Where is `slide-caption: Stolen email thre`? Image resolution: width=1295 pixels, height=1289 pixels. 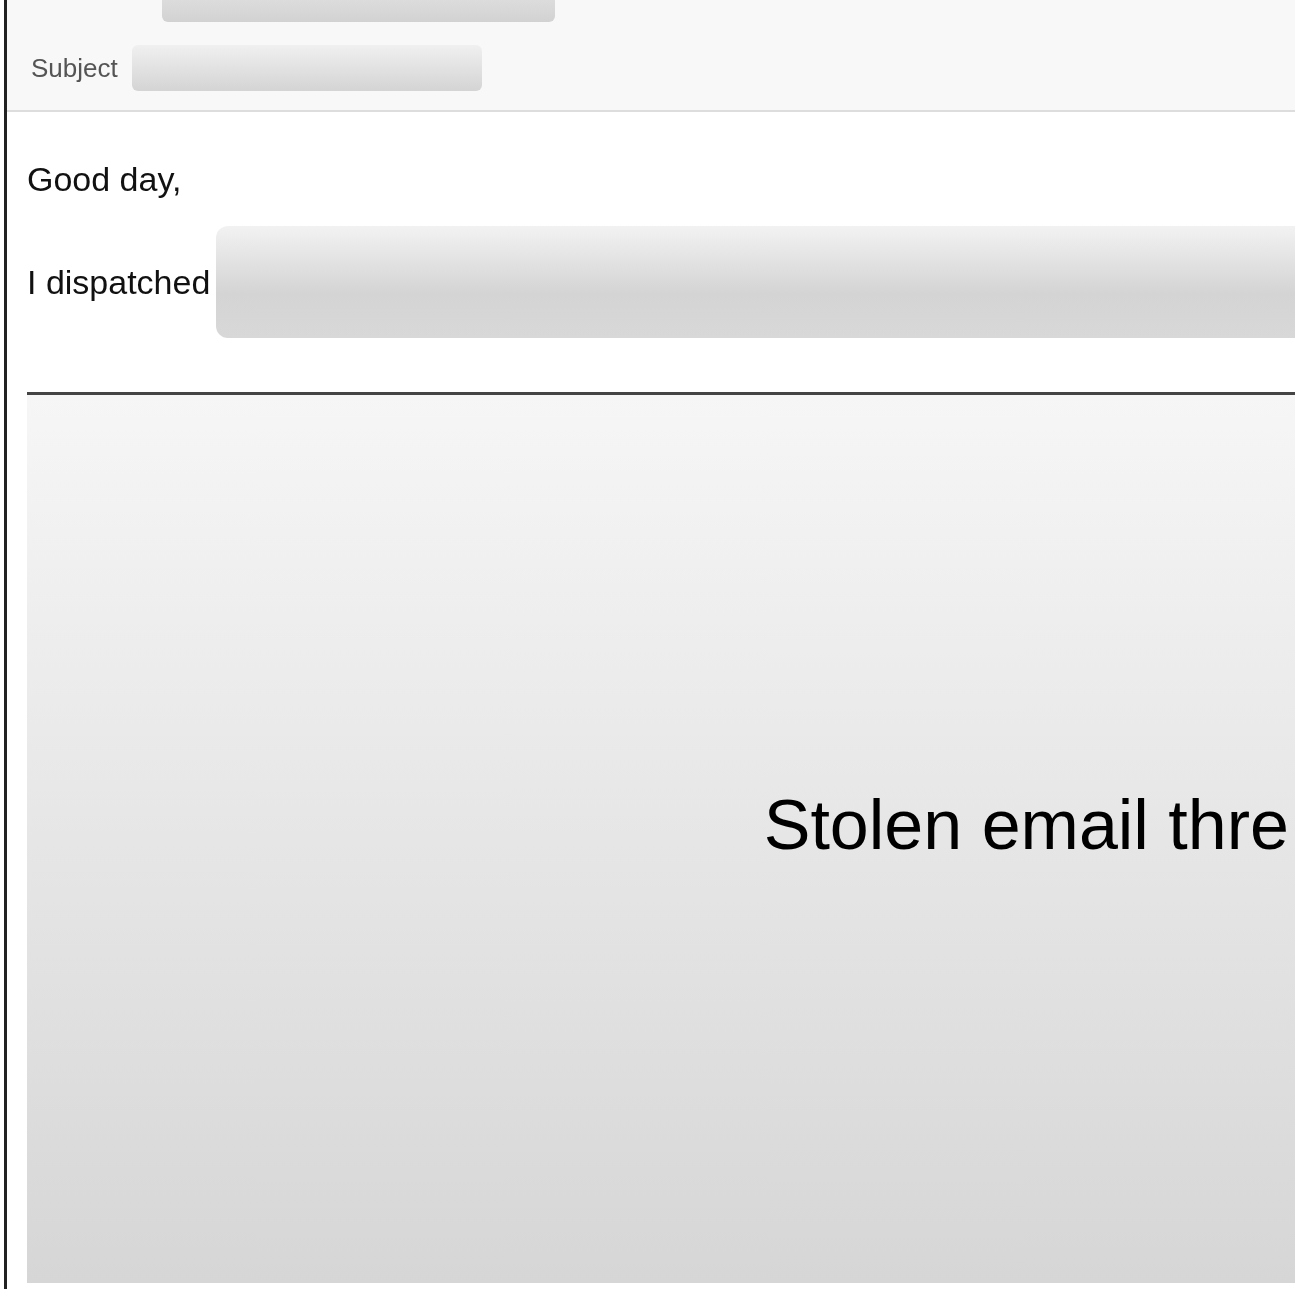 slide-caption: Stolen email thre is located at coordinates (1026, 825).